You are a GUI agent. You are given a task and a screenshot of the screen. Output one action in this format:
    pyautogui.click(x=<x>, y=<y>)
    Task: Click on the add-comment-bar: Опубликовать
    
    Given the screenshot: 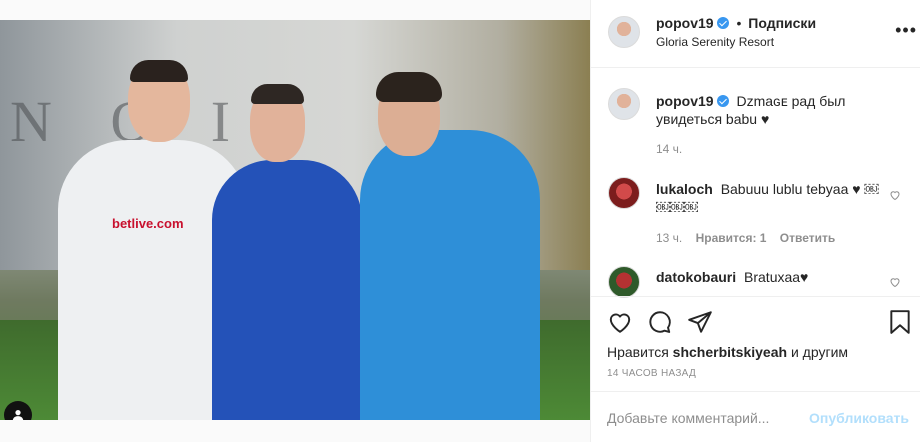 What is the action you would take?
    pyautogui.click(x=755, y=416)
    